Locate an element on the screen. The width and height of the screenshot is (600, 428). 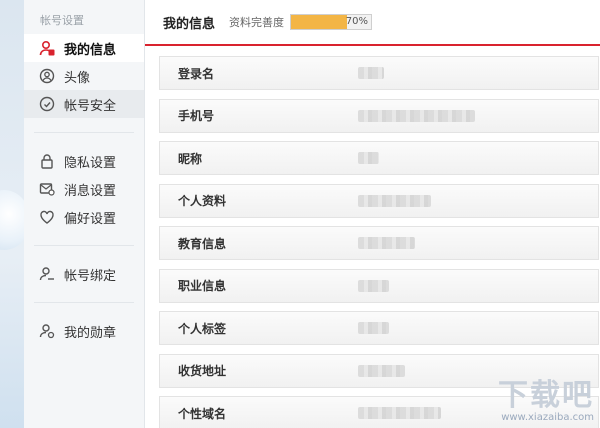
user-link-icon is located at coordinates (47, 274).